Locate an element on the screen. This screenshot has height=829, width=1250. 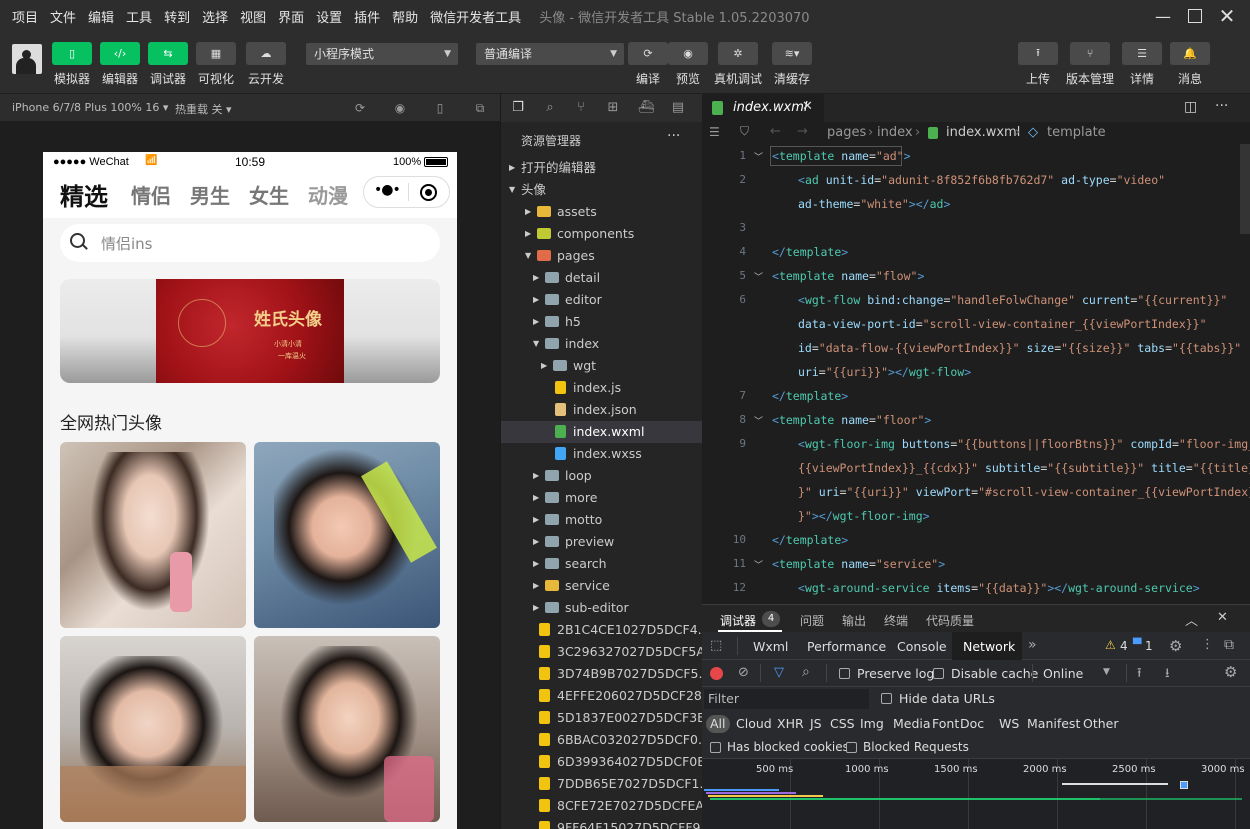
filter-input: Filter is located at coordinates (786, 699).